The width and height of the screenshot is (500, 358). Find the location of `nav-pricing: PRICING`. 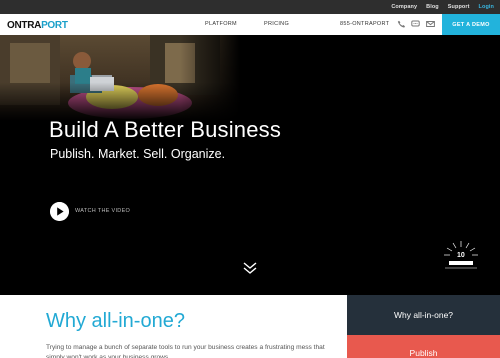

nav-pricing: PRICING is located at coordinates (276, 24).